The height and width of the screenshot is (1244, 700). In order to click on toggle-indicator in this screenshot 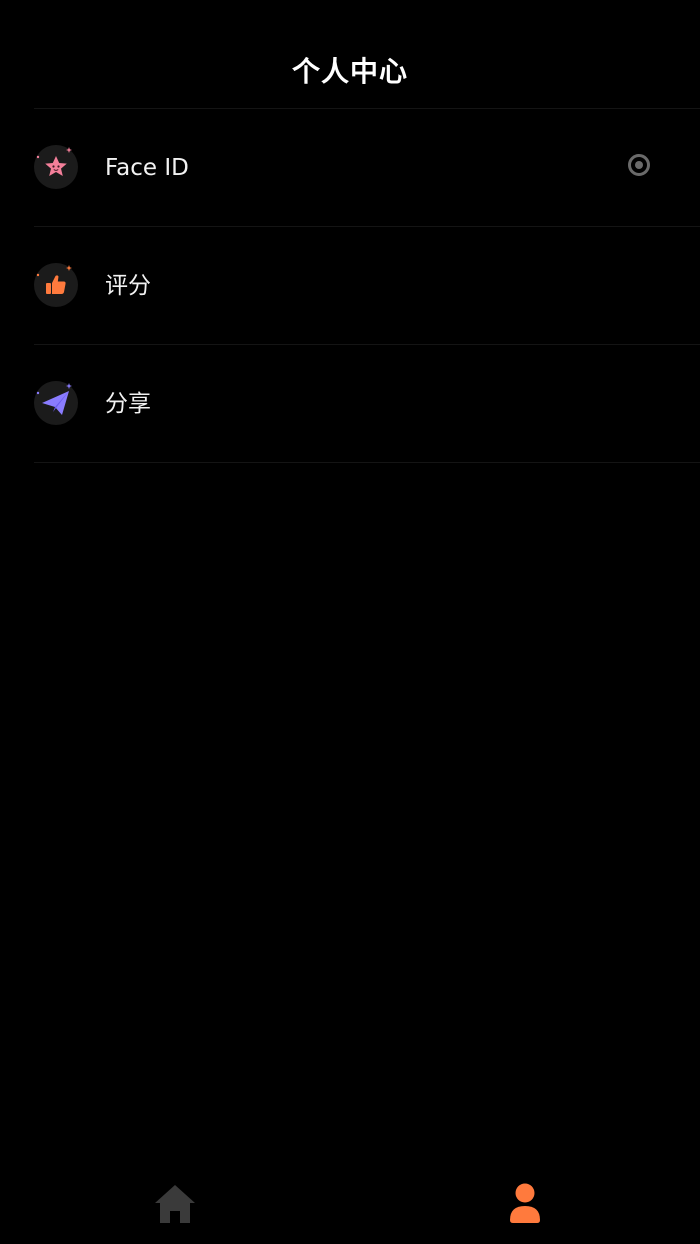, I will do `click(639, 165)`.